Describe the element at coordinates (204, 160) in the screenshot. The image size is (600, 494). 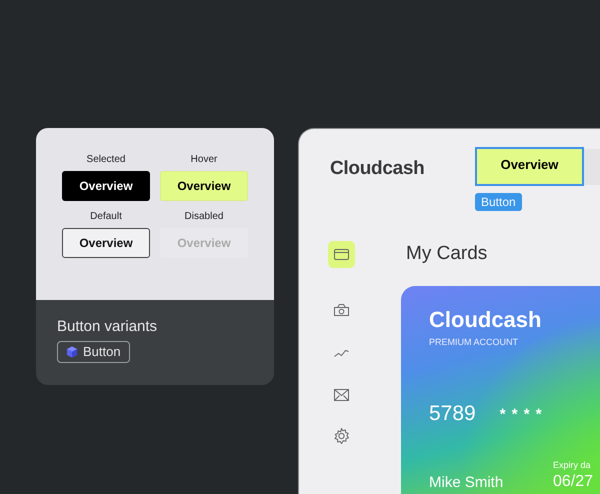
I see `state-label: Hover` at that location.